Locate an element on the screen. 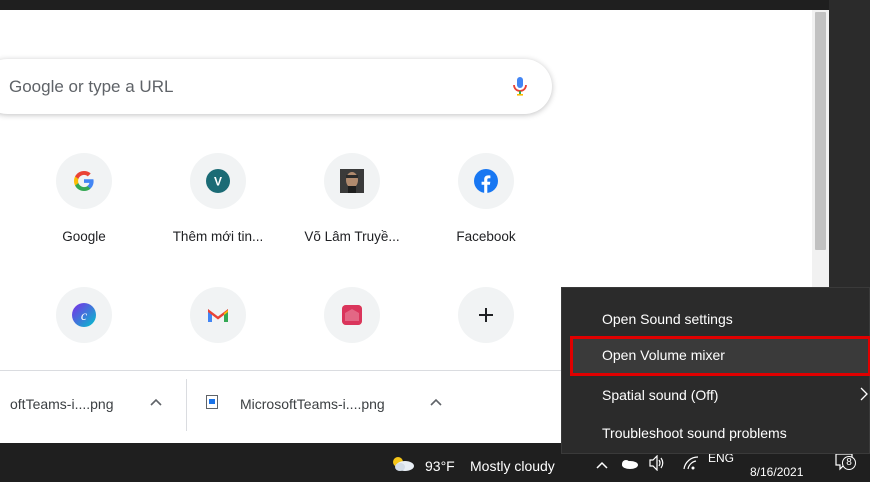 The width and height of the screenshot is (870, 482). shortcut-facebook: Facebook is located at coordinates (486, 208).